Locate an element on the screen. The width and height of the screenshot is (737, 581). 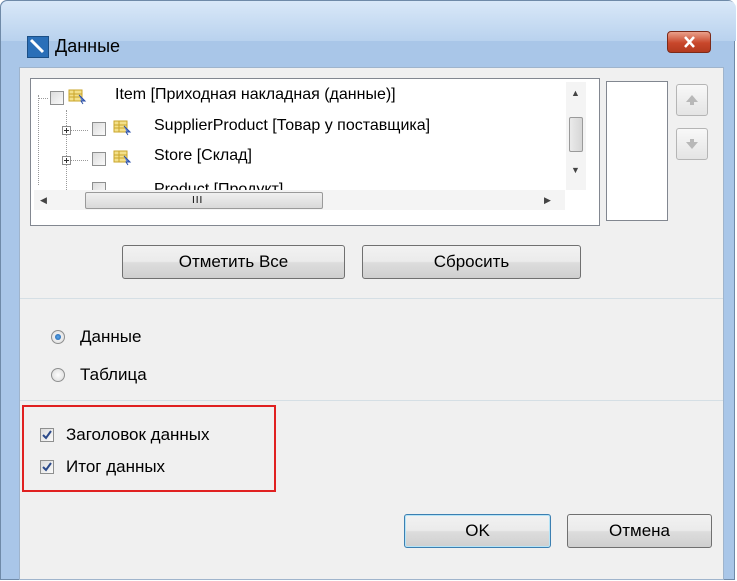
close-icon is located at coordinates (689, 42).